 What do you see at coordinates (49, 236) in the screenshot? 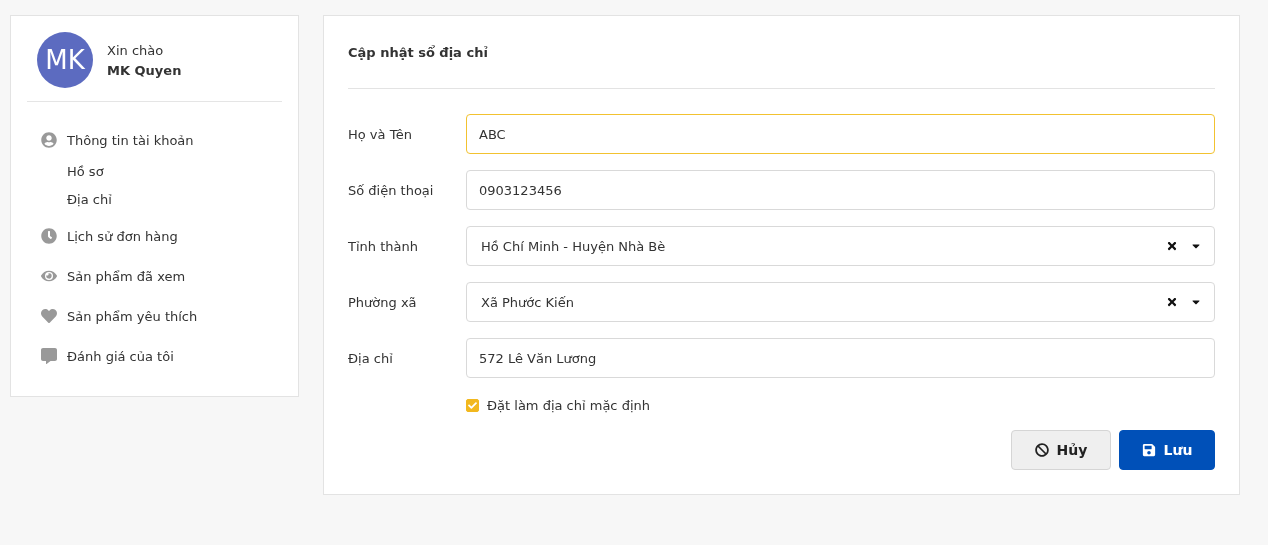
I see `clock-icon` at bounding box center [49, 236].